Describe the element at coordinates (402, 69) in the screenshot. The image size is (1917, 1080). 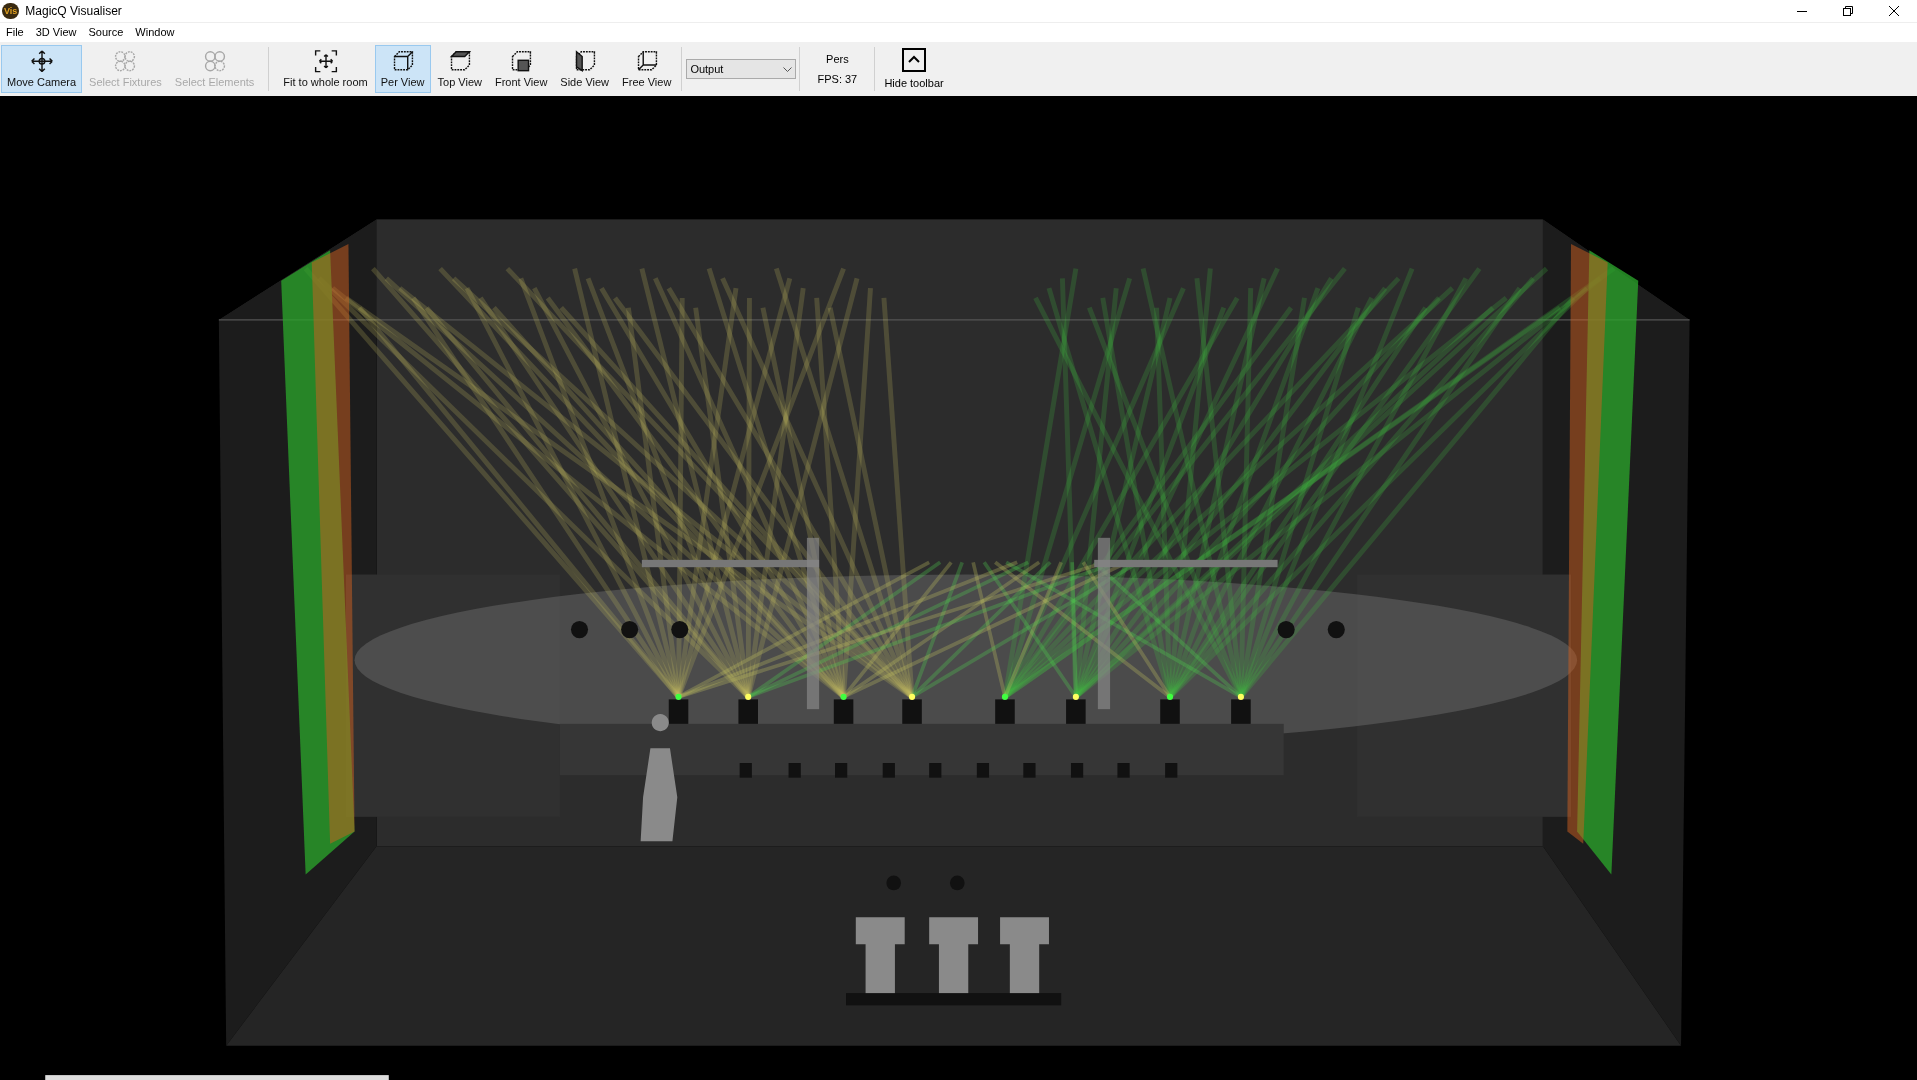
I see `toolbar-button: Per View` at that location.